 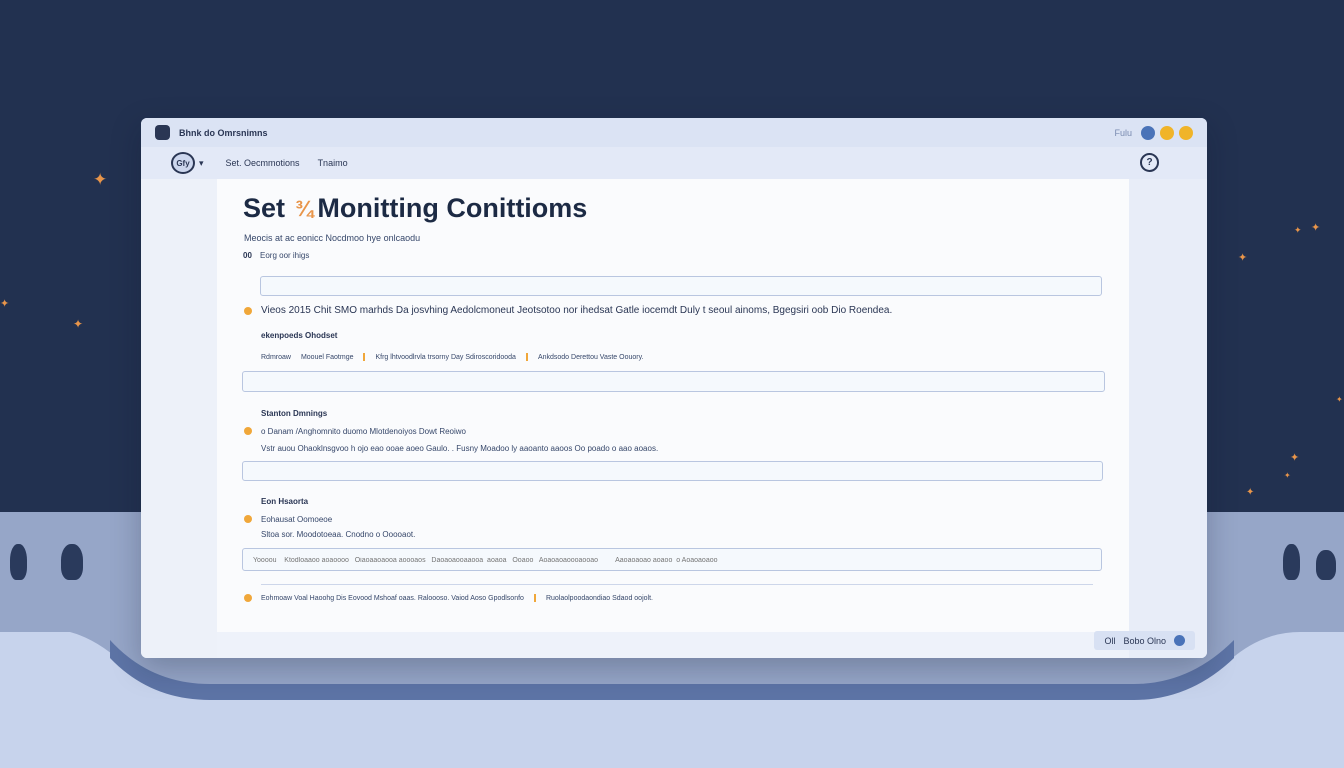 What do you see at coordinates (248, 431) in the screenshot?
I see `section3-bullet` at bounding box center [248, 431].